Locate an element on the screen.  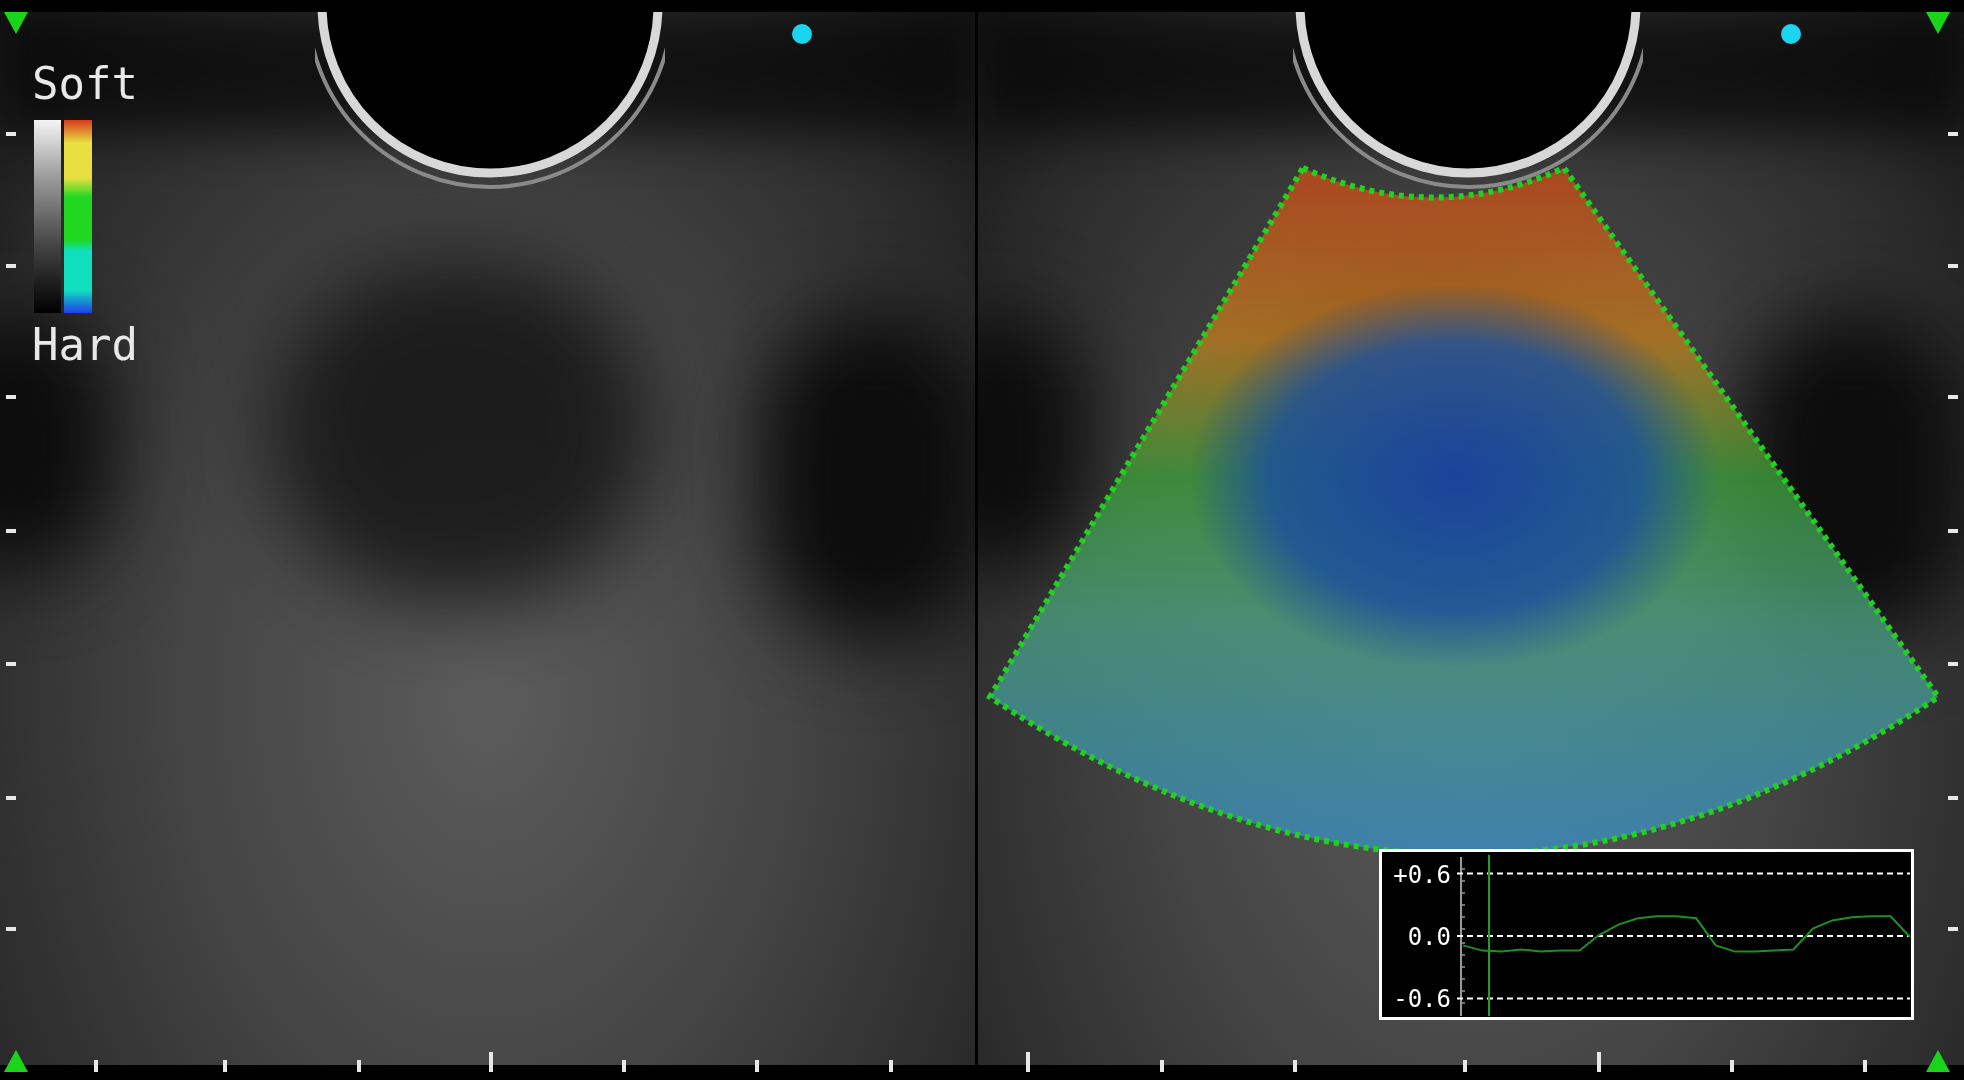
y-tick-label: -0.6 is located at coordinates (1422, 999).